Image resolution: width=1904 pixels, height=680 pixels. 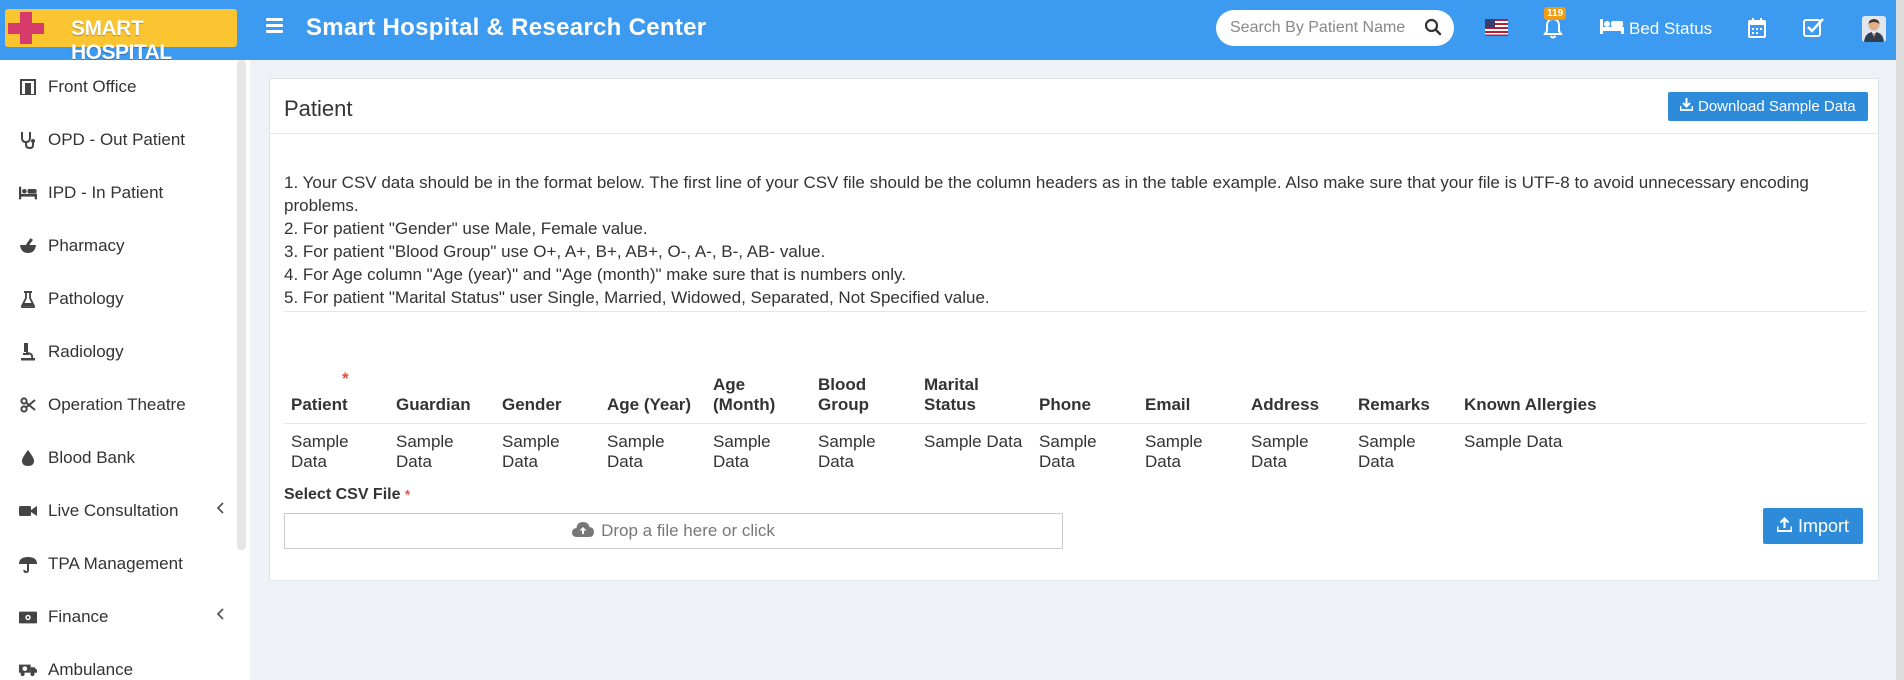 I want to click on logo: SMART HOSPITAL, so click(x=121, y=36).